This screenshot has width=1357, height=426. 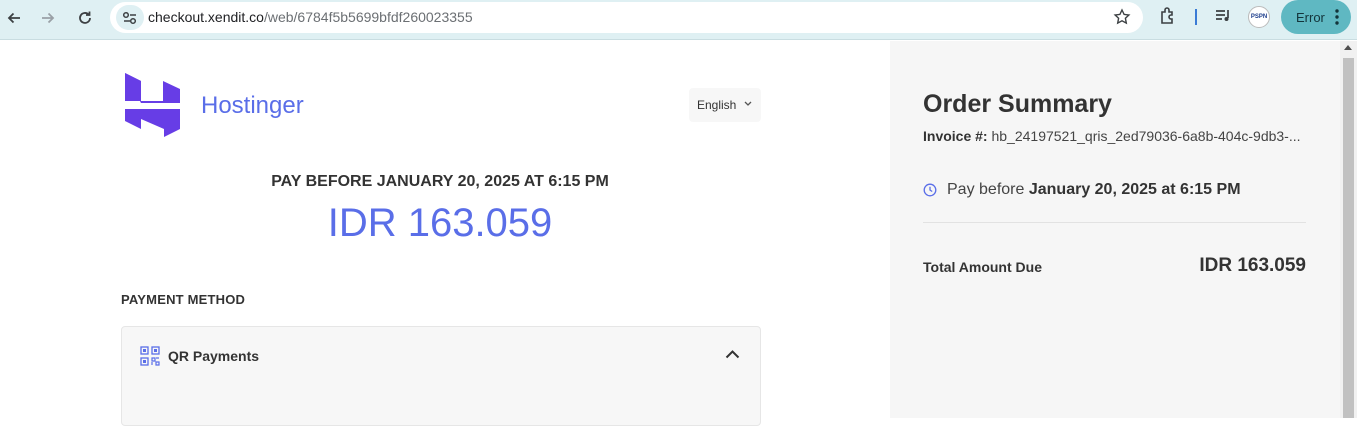 What do you see at coordinates (150, 356) in the screenshot?
I see `qr-code-icon` at bounding box center [150, 356].